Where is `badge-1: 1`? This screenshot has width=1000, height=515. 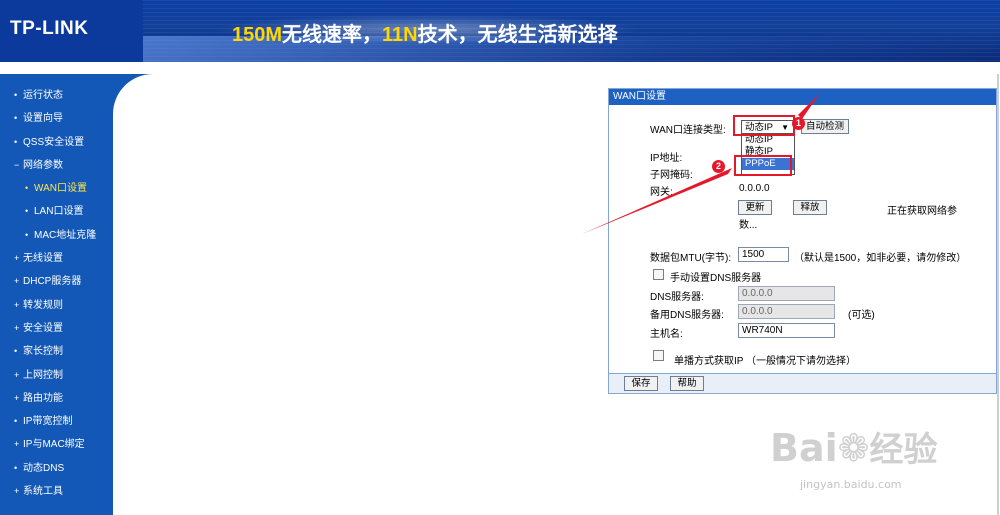 badge-1: 1 is located at coordinates (798, 123).